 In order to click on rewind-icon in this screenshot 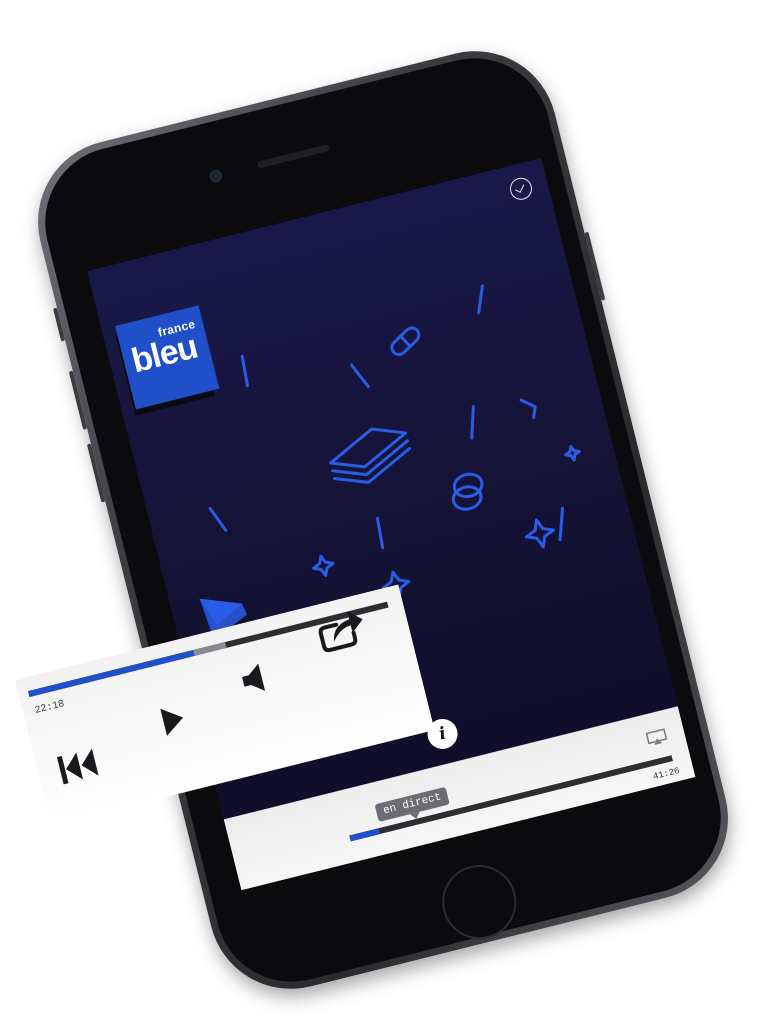, I will do `click(77, 766)`.